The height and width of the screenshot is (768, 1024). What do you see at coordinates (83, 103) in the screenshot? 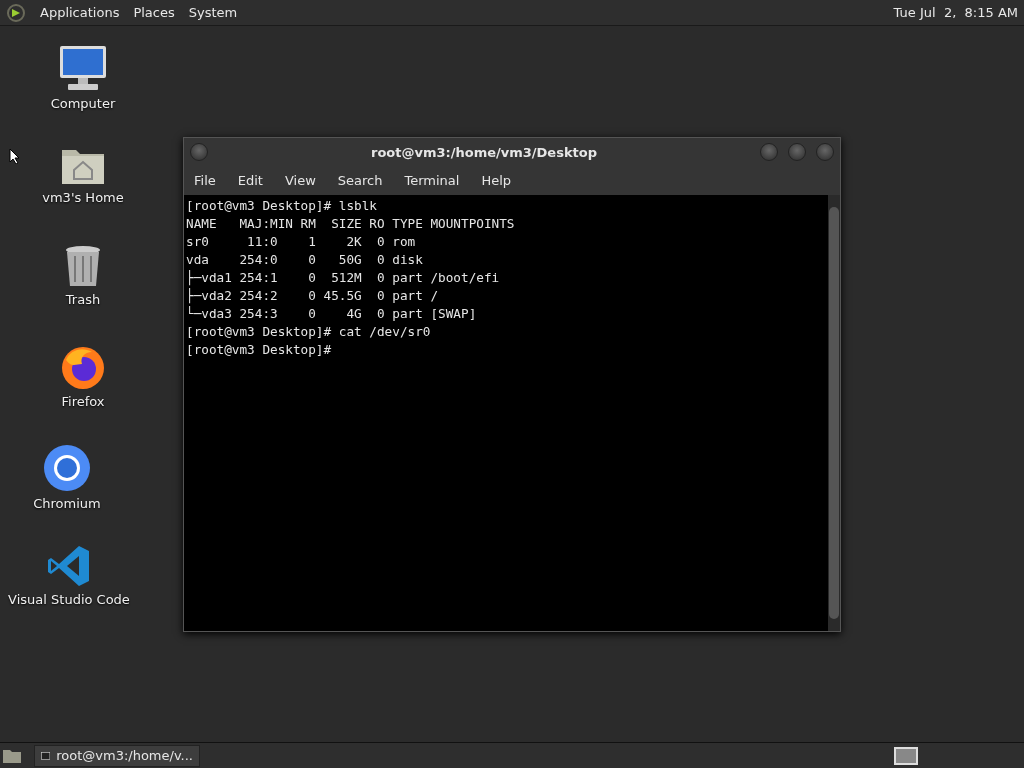
I see `desktop-icon-label: Computer` at bounding box center [83, 103].